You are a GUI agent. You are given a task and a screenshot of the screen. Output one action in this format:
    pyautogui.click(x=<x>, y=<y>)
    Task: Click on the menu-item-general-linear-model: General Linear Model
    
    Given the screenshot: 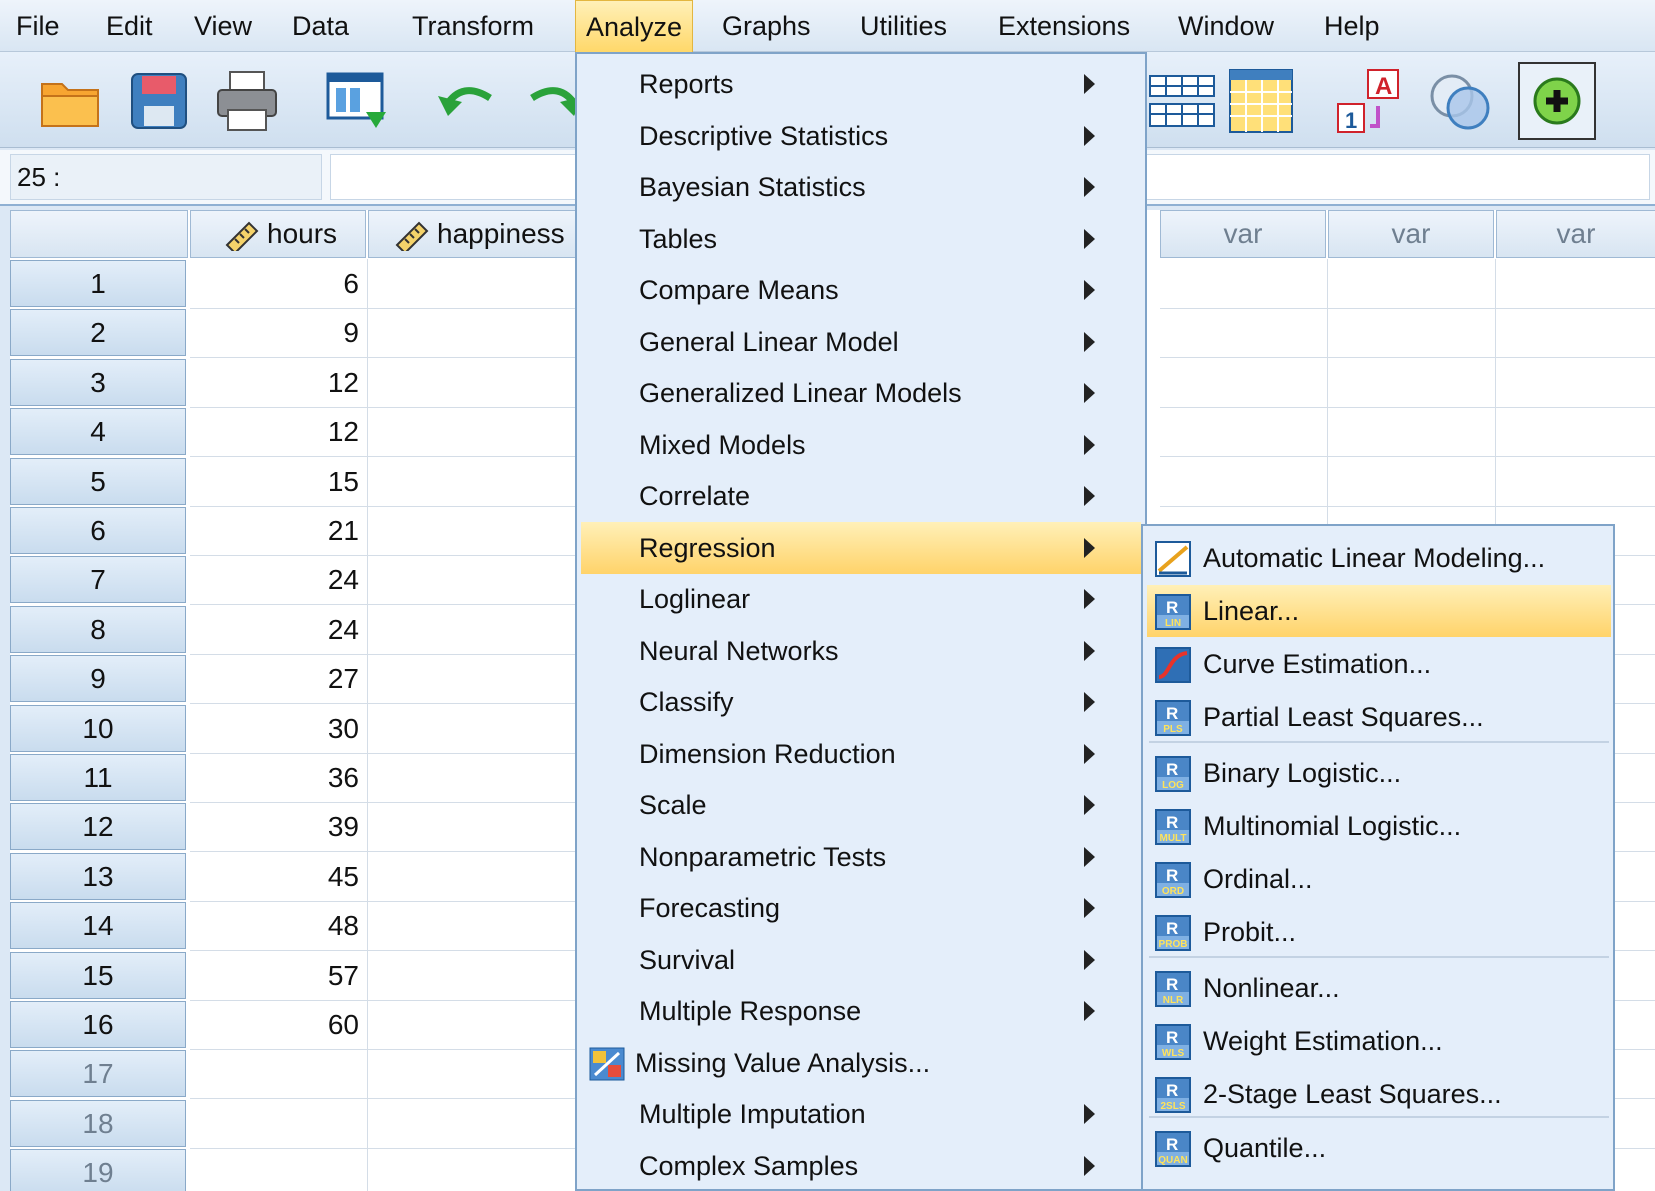 What is the action you would take?
    pyautogui.click(x=861, y=342)
    